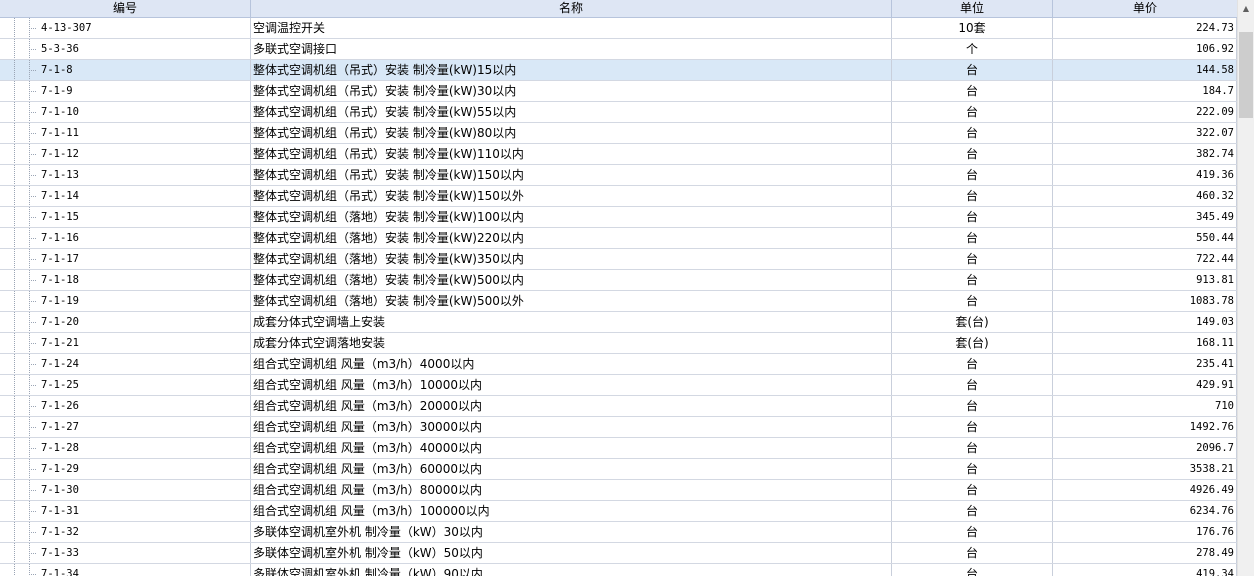  I want to click on table-row: 7-1-14 整体式空调机组（吊式）安装 制冷量(kW)150以外台 460.32, so click(618, 196).